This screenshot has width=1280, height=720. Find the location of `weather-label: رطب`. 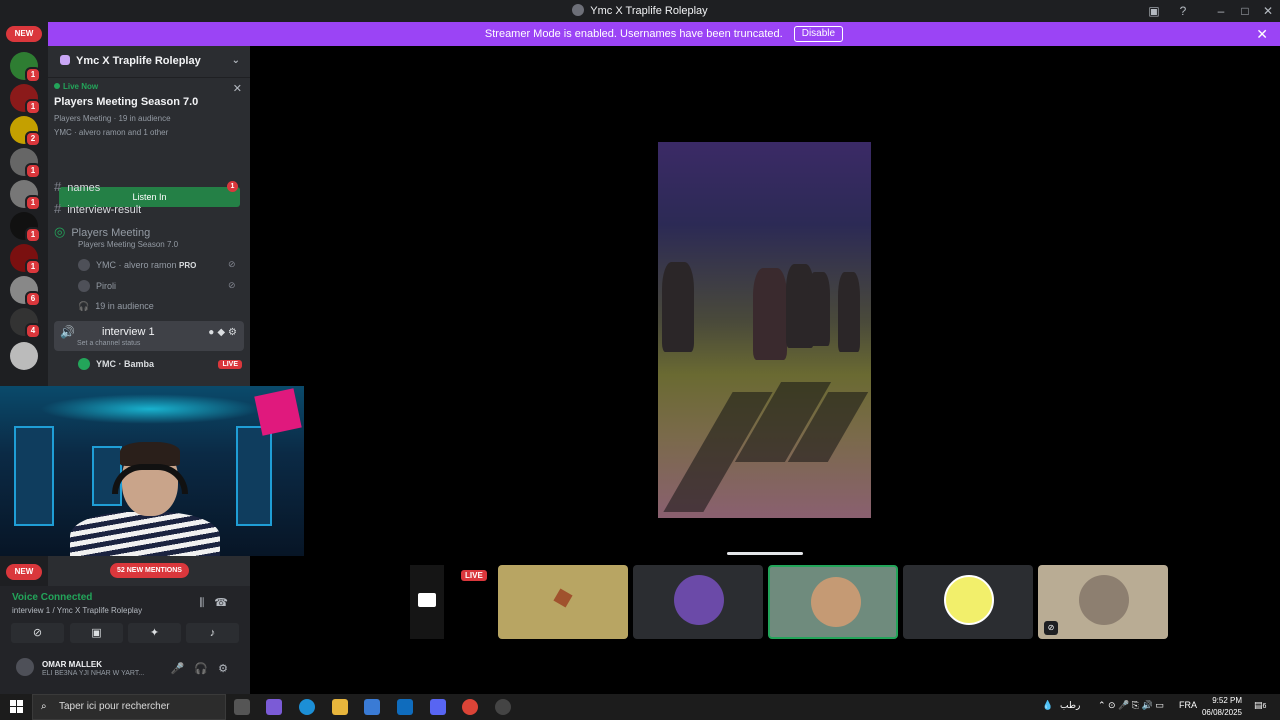

weather-label: رطب is located at coordinates (1070, 705).